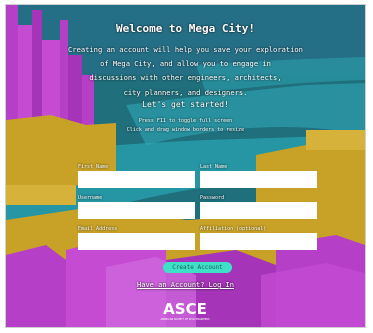  What do you see at coordinates (258, 179) in the screenshot?
I see `last-name-field` at bounding box center [258, 179].